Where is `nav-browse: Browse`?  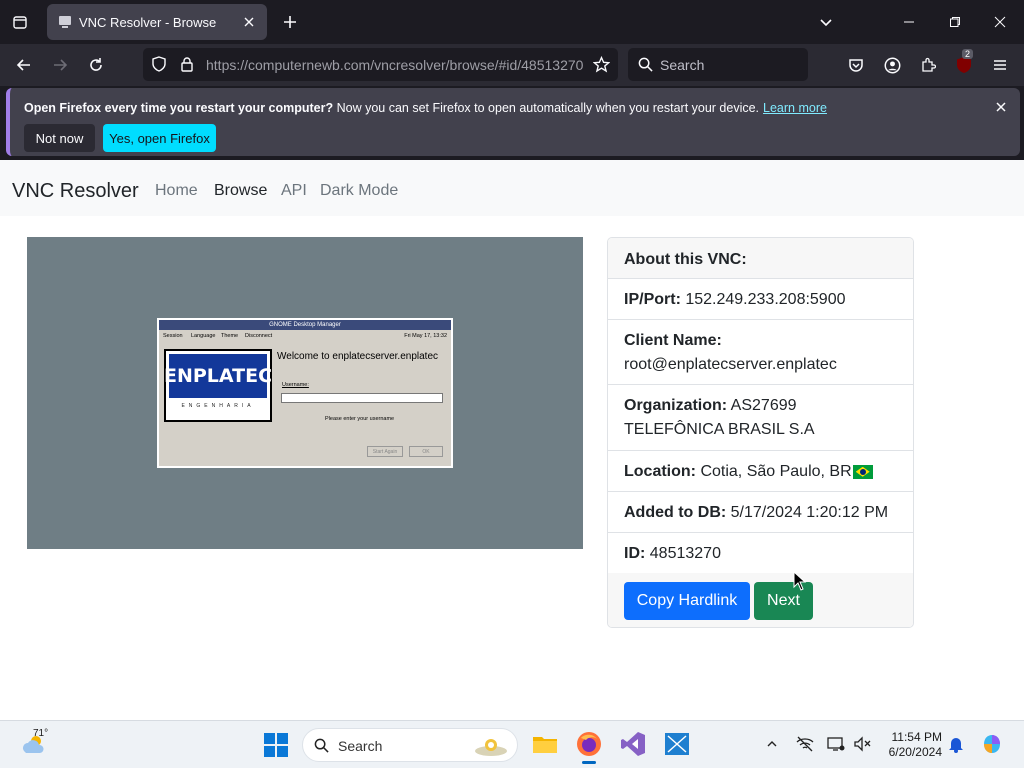 nav-browse: Browse is located at coordinates (240, 191).